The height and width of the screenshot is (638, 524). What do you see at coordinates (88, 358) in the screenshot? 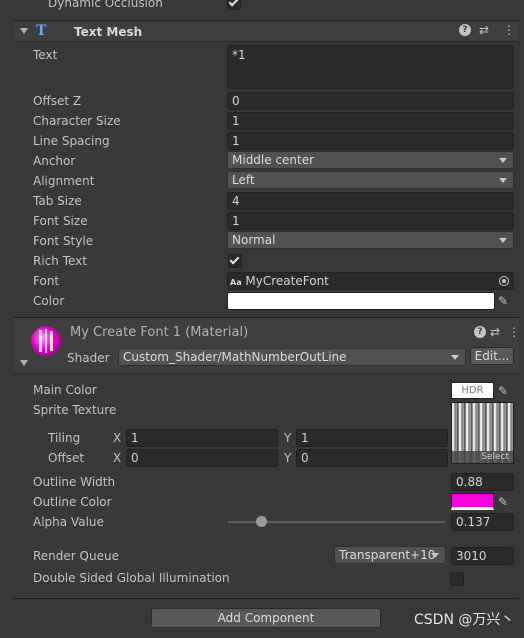
I see `shader-label: Shader` at bounding box center [88, 358].